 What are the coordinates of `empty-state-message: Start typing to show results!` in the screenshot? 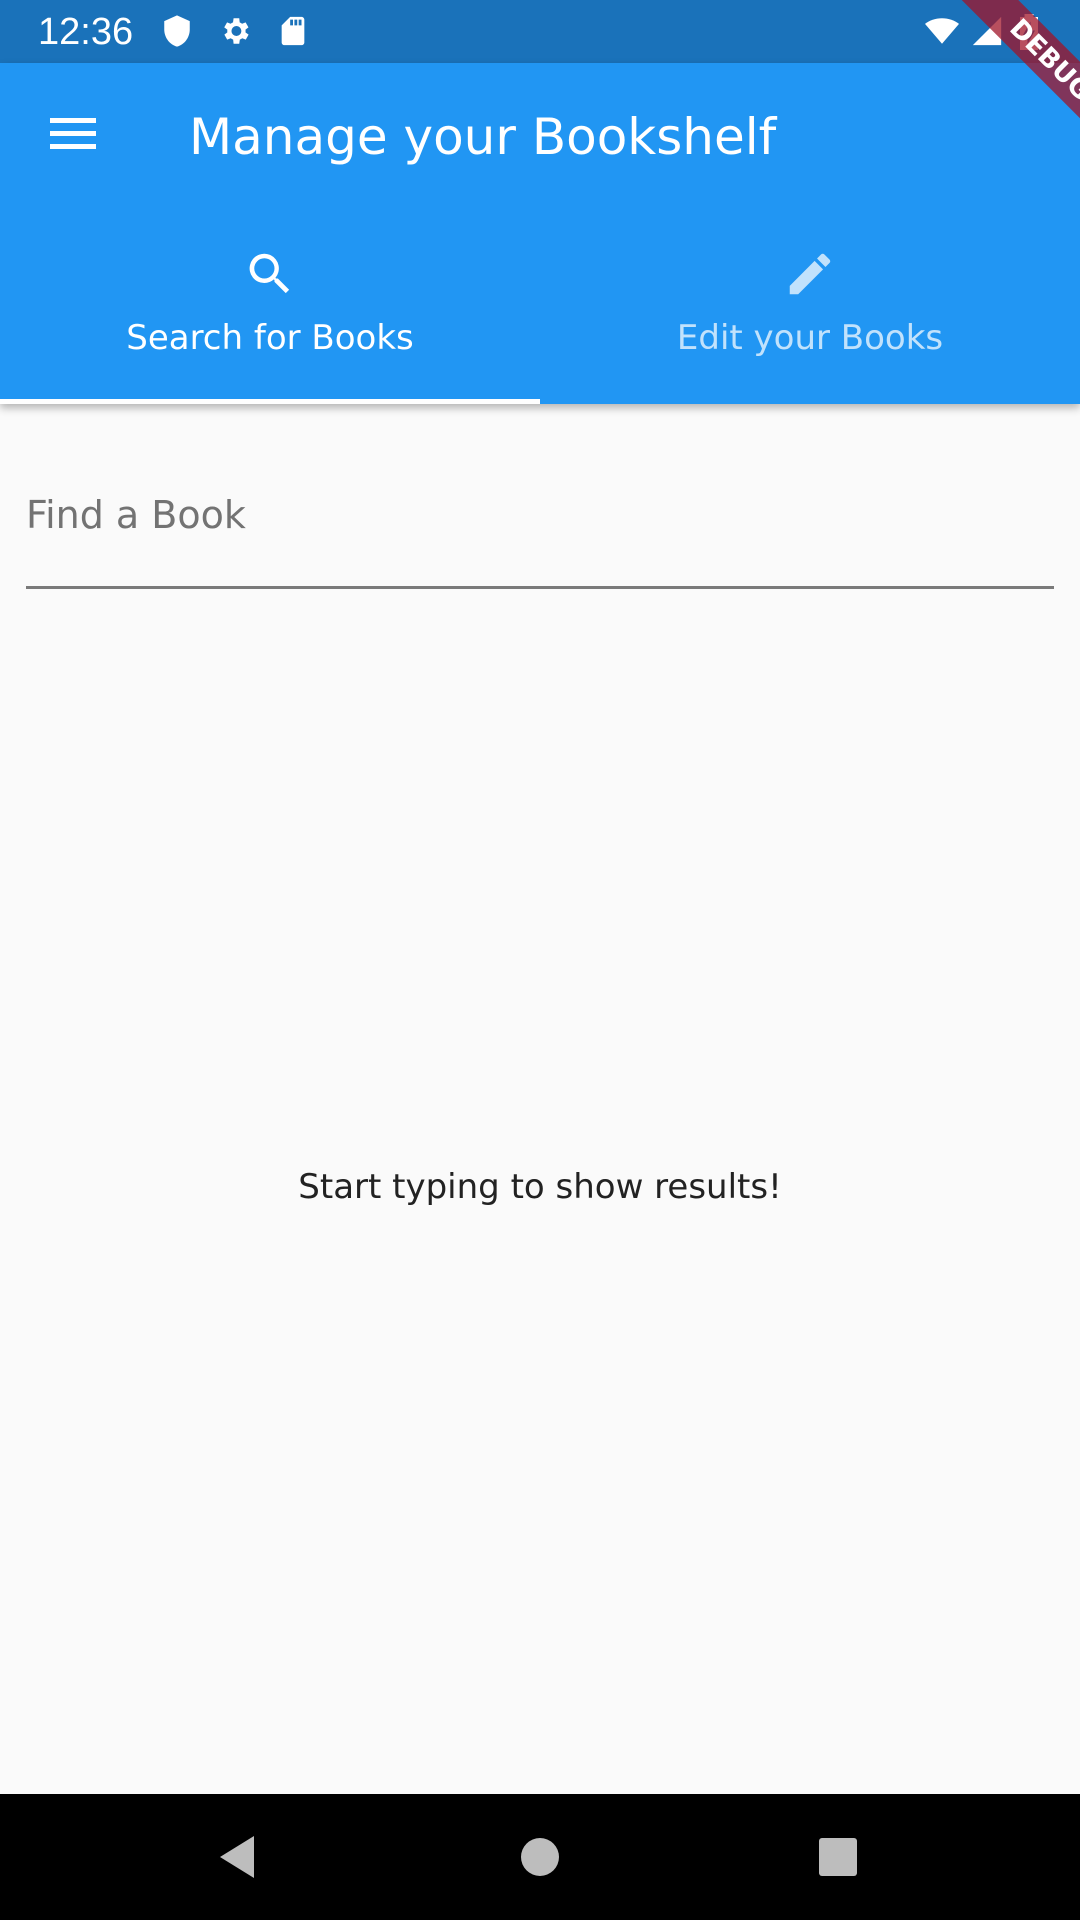 It's located at (540, 1187).